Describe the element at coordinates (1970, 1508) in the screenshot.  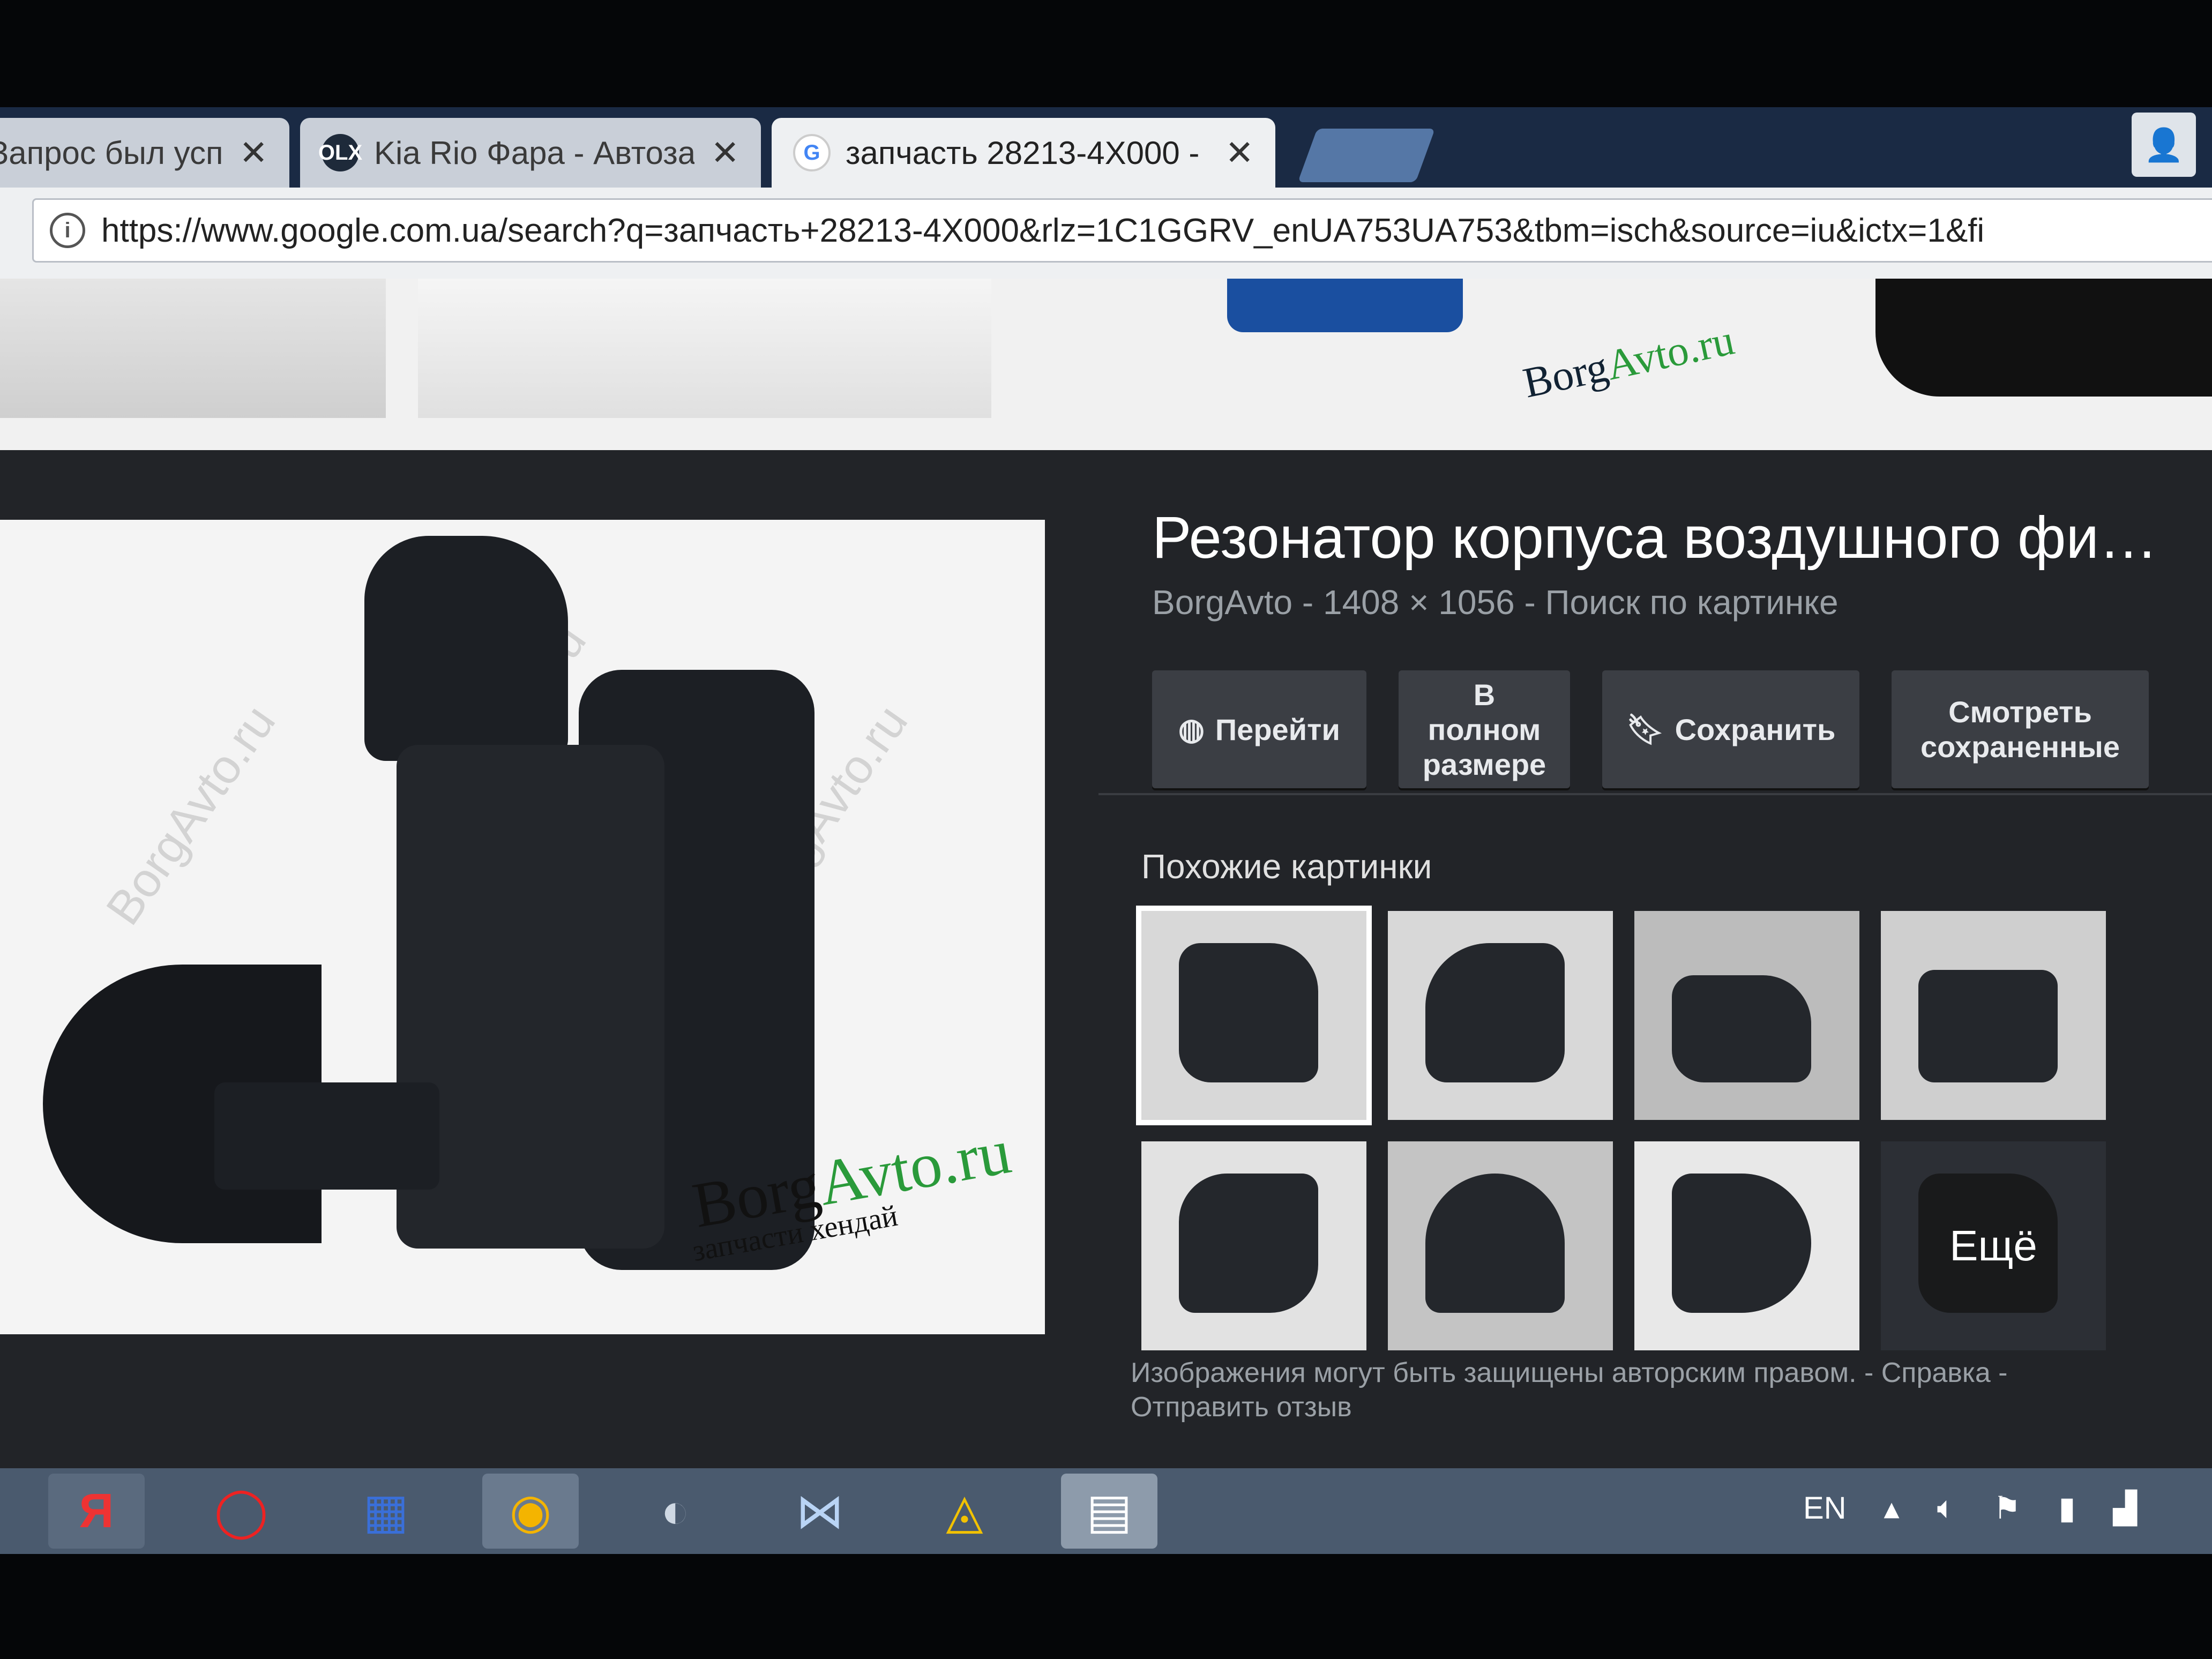
I see `system-tray: EN ▴ 🔈︎ ⚑ ▮ ▟` at that location.